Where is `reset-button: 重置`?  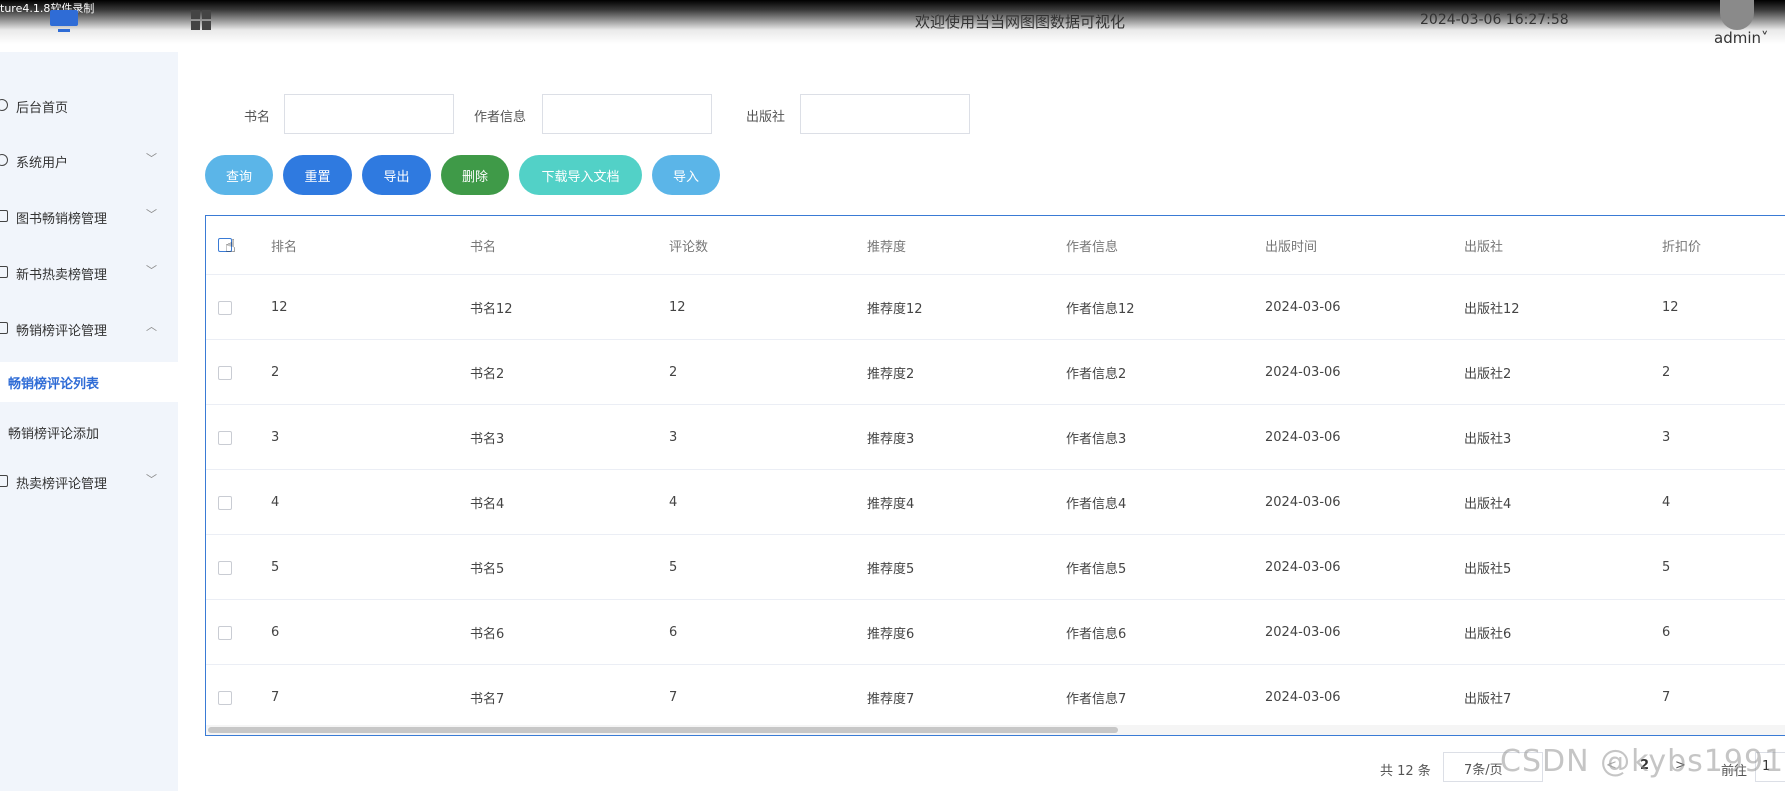 reset-button: 重置 is located at coordinates (317, 175).